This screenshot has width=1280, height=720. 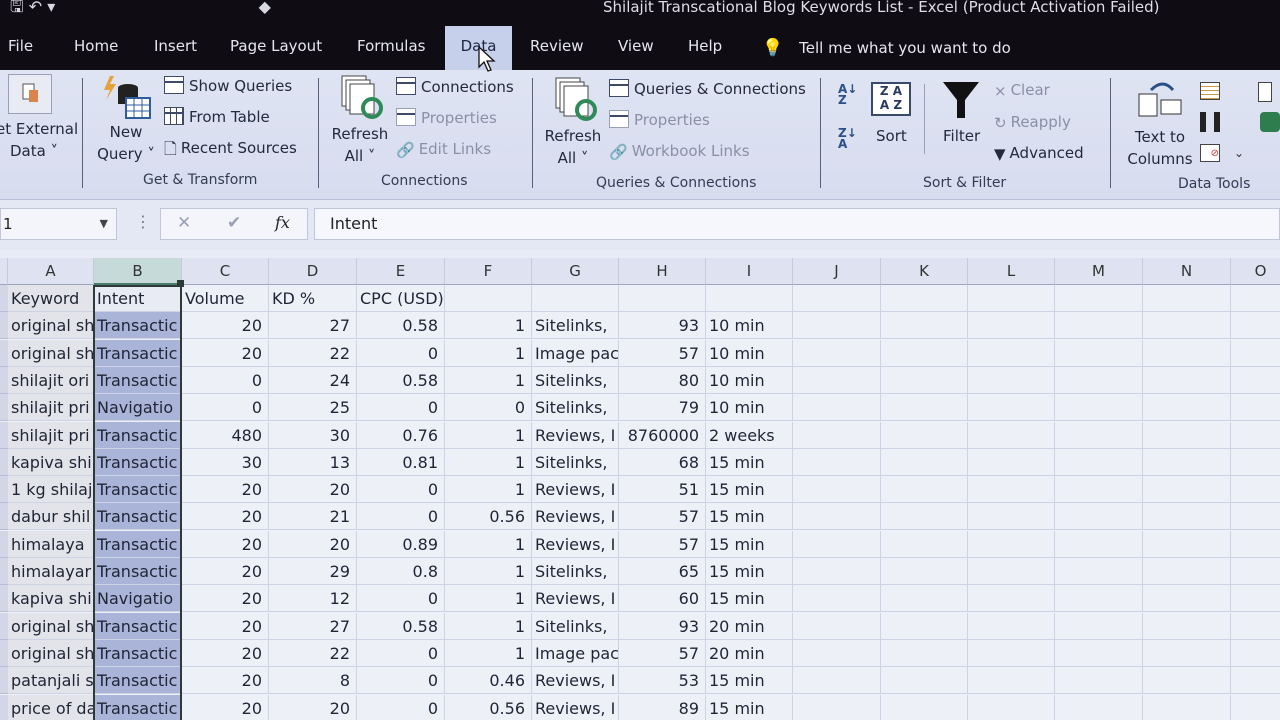 What do you see at coordinates (705, 48) in the screenshot?
I see `tab-help: Help` at bounding box center [705, 48].